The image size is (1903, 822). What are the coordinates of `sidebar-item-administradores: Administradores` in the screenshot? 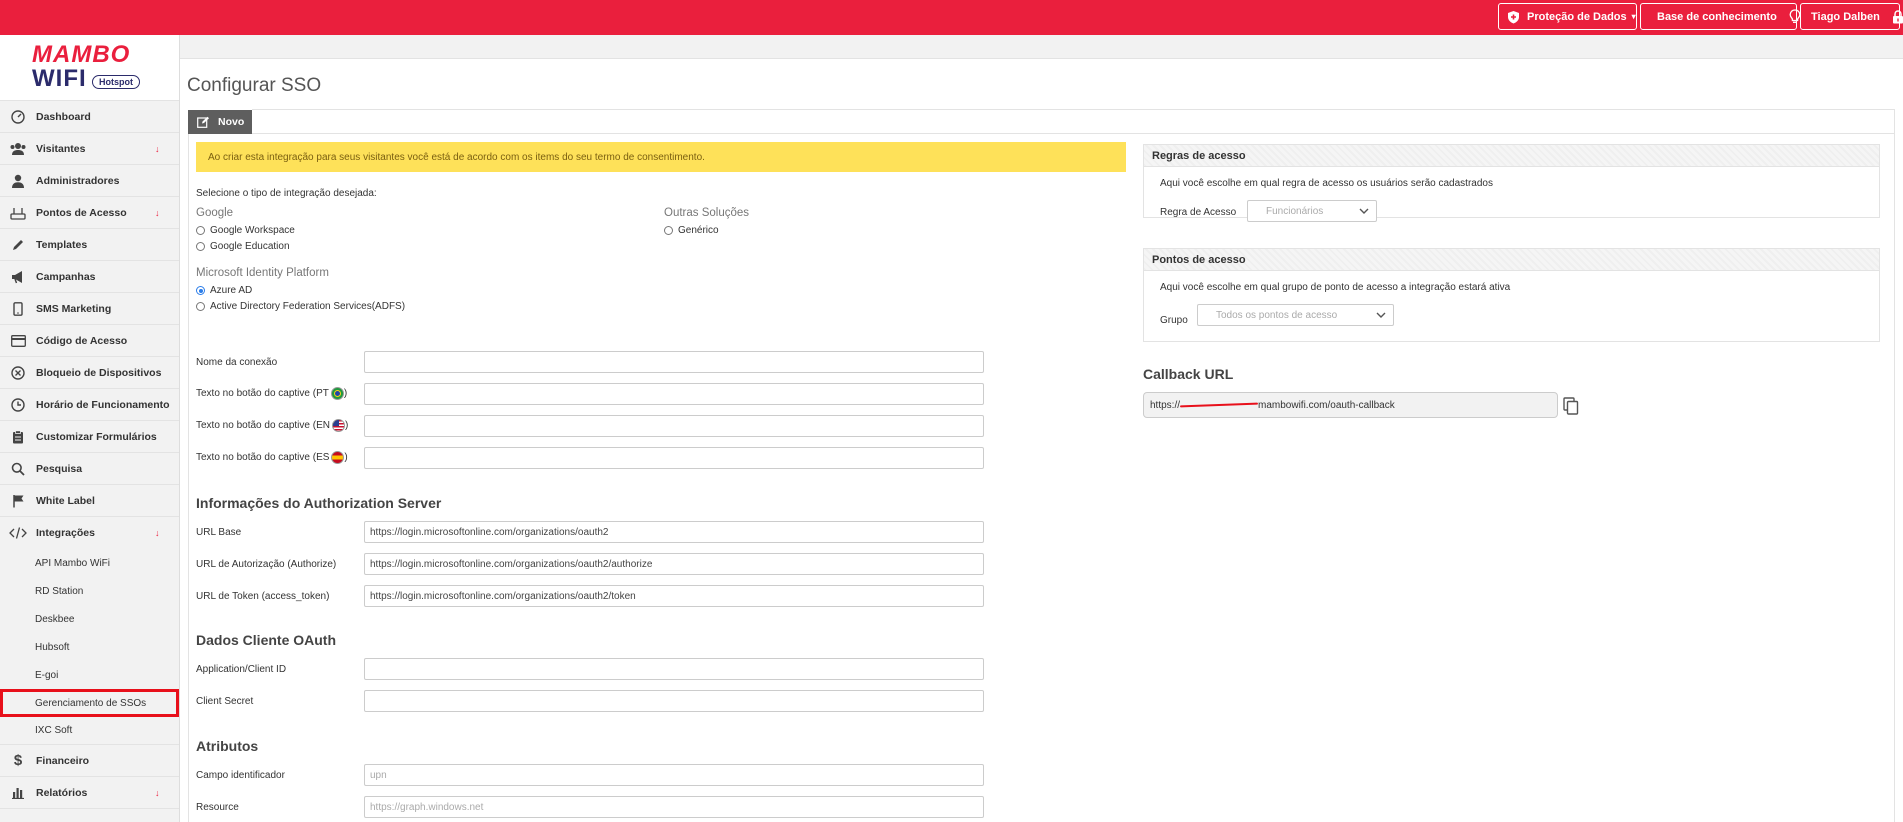 It's located at (89, 181).